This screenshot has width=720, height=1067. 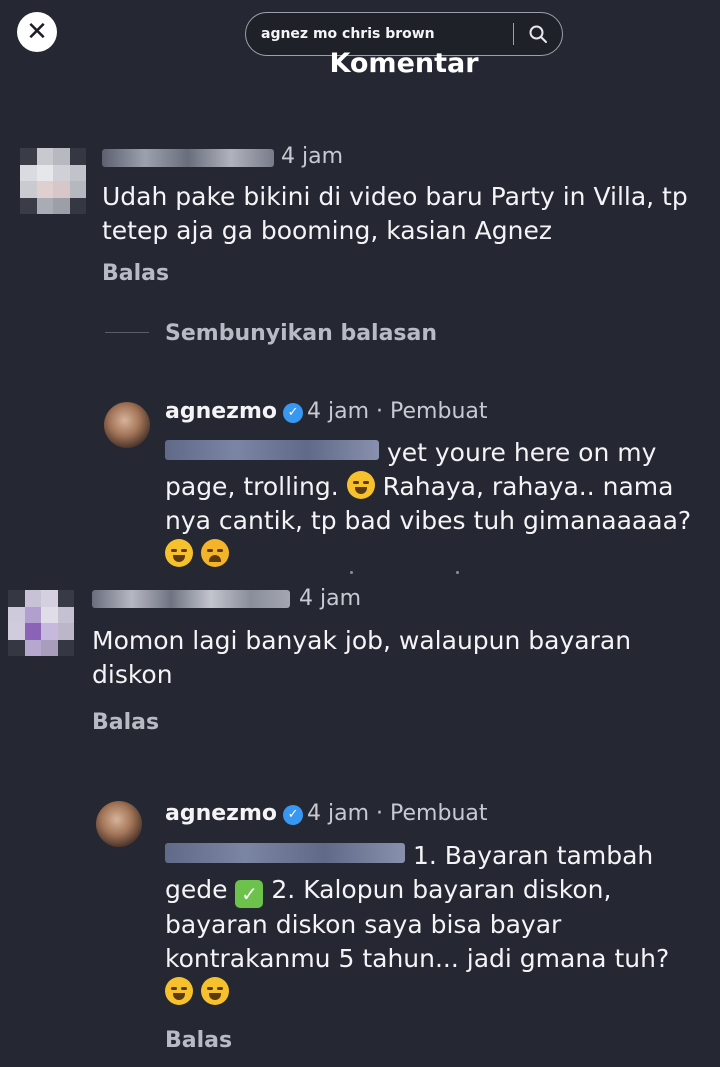 I want to click on reply-text-line: bayaran diskon saya bisa bayar, so click(x=363, y=924).